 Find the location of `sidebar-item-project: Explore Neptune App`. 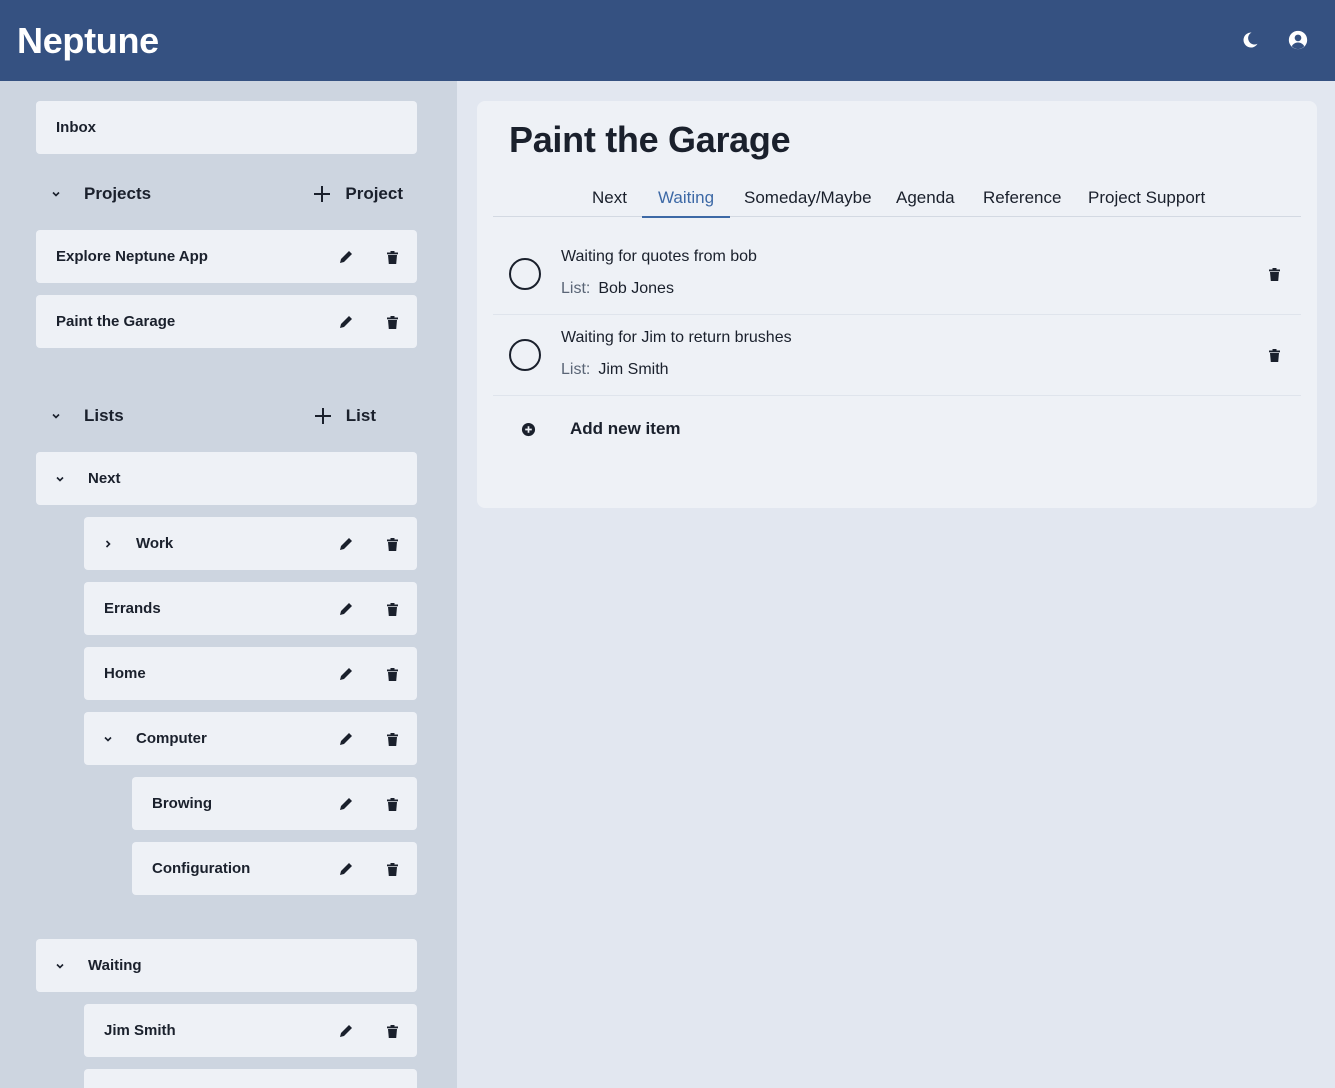

sidebar-item-project: Explore Neptune App is located at coordinates (226, 256).